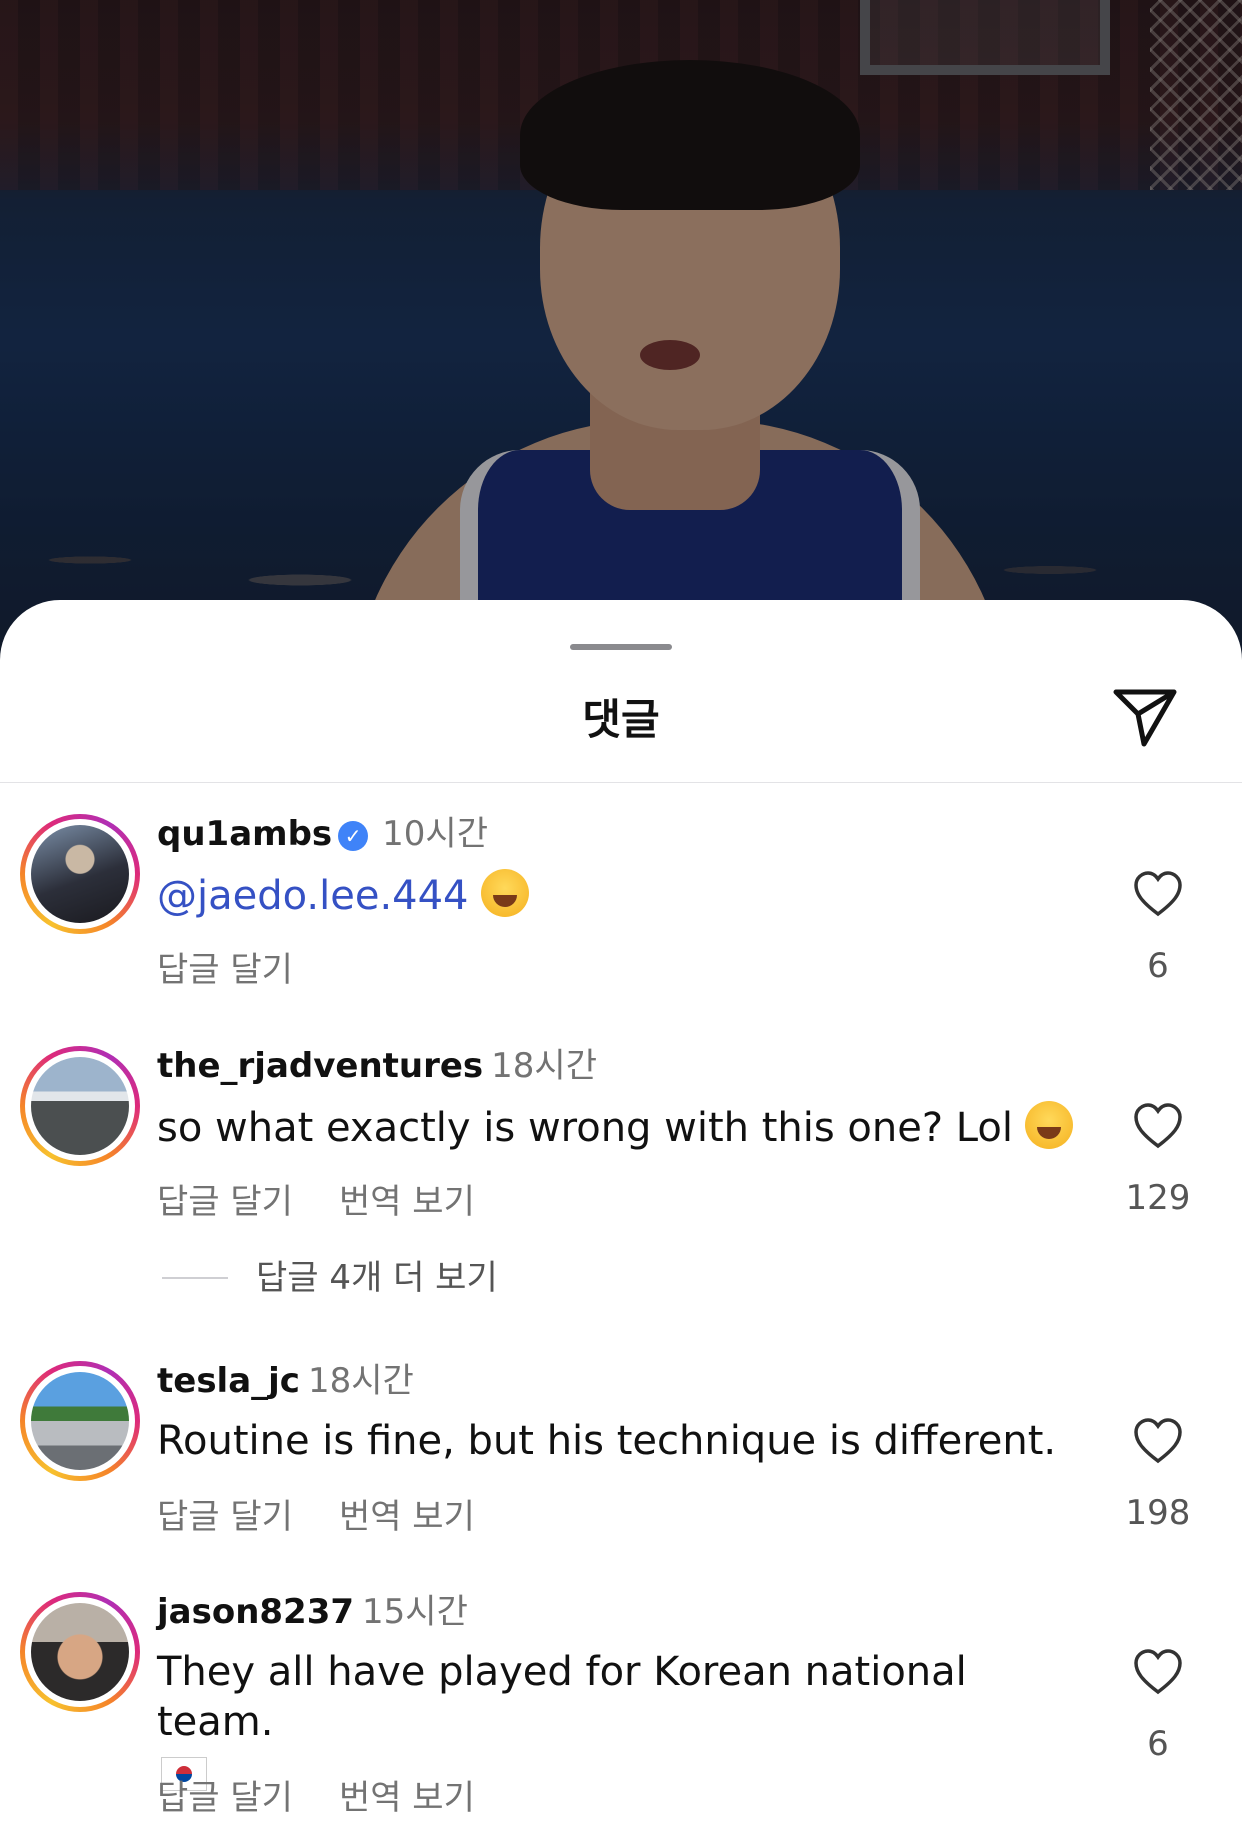  What do you see at coordinates (415, 1612) in the screenshot?
I see `comment-time: 15시간` at bounding box center [415, 1612].